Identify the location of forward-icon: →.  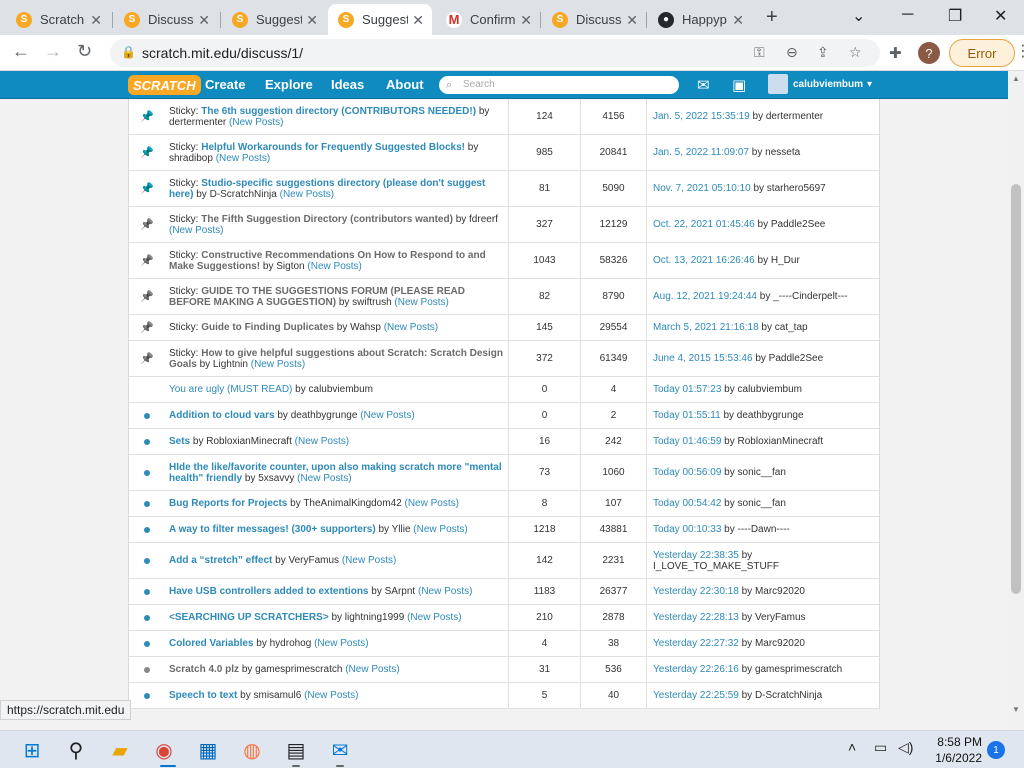
(53, 51).